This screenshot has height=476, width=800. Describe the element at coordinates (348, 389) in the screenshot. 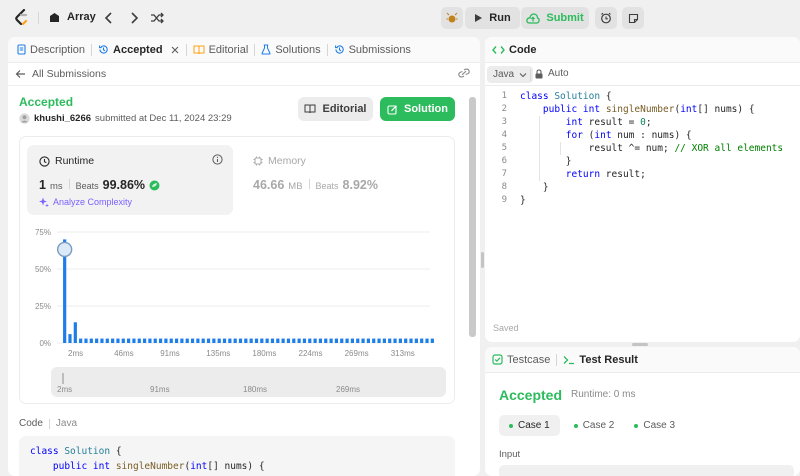

I see `overview-tick-label: 269ms` at that location.